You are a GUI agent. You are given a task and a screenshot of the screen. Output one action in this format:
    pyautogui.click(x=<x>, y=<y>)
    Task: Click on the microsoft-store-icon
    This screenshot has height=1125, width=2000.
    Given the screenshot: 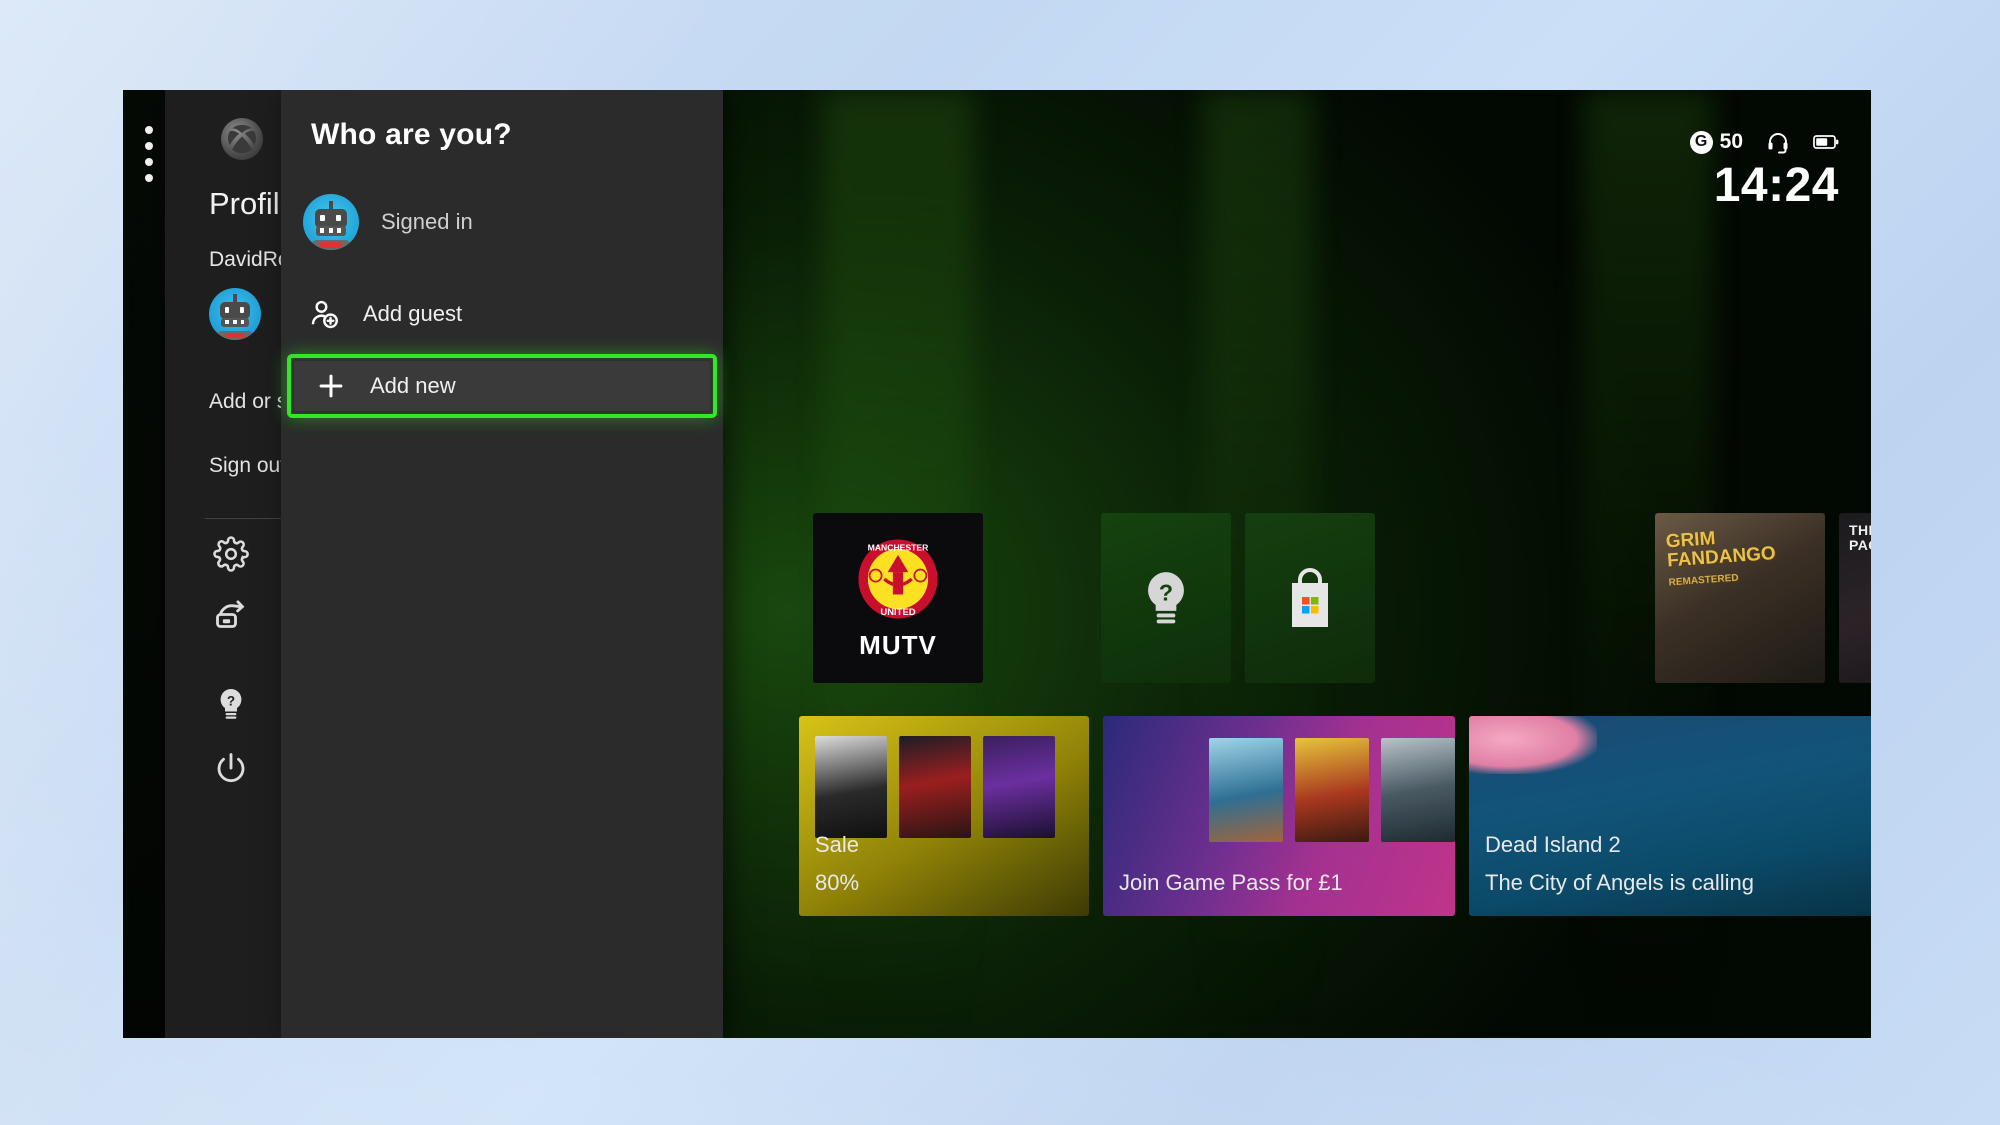 What is the action you would take?
    pyautogui.click(x=1310, y=598)
    